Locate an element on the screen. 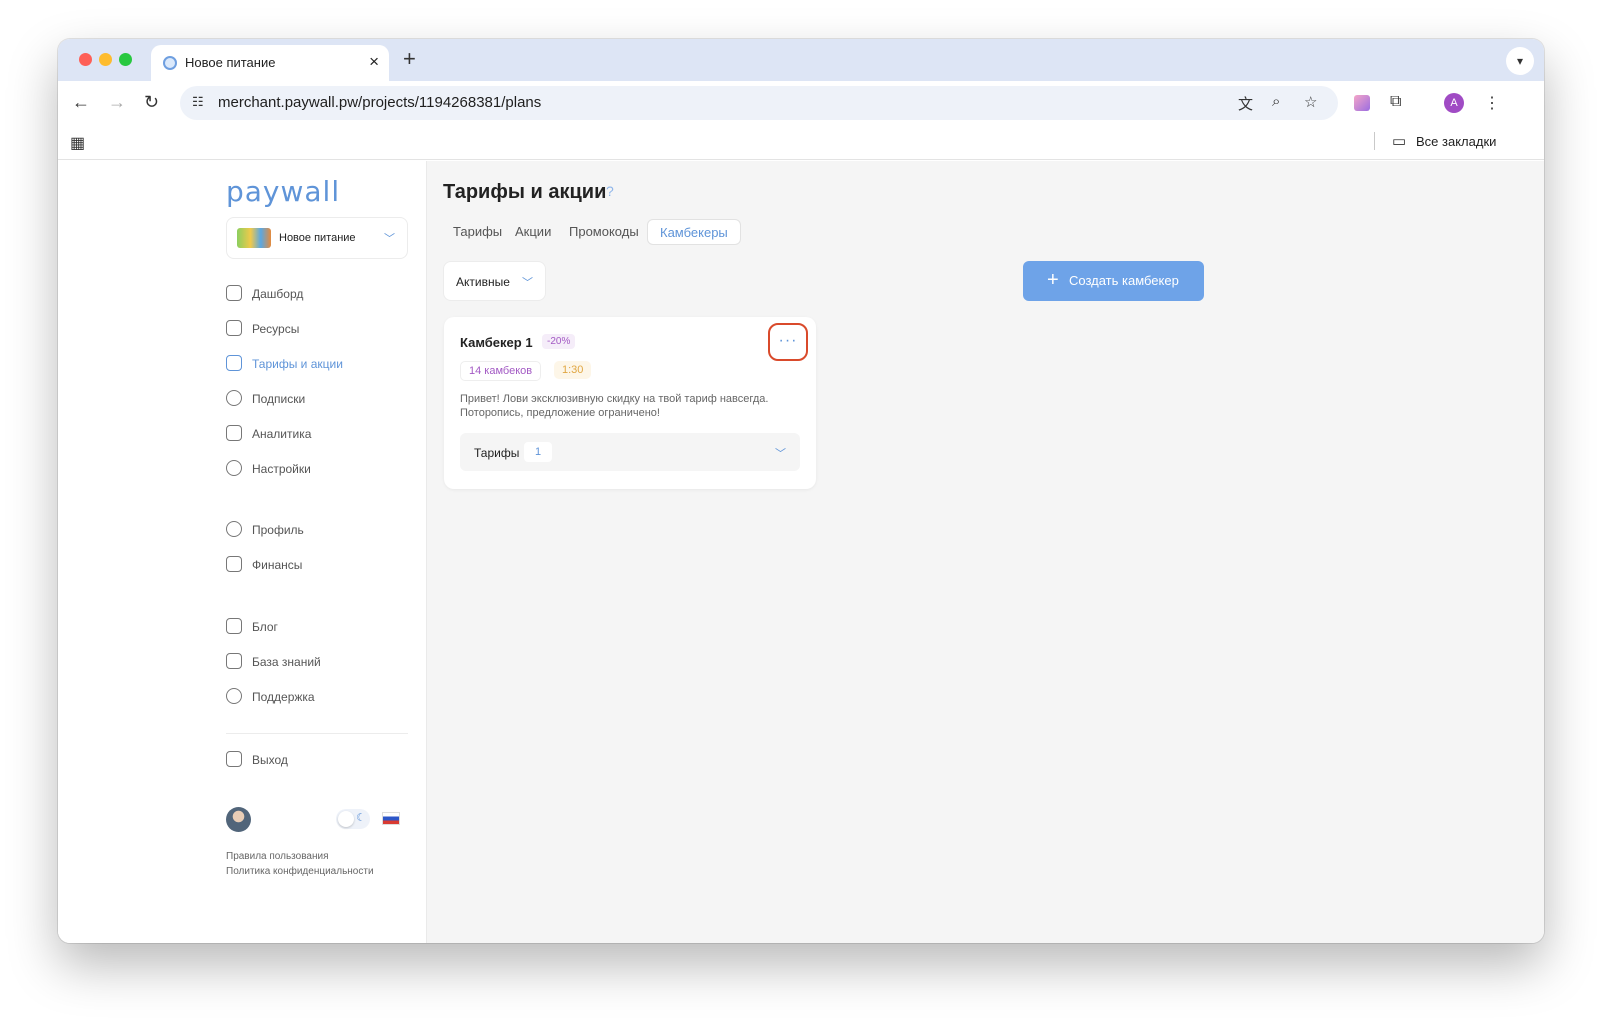  tab-strip: Новое питание × + ▾ is located at coordinates (801, 60).